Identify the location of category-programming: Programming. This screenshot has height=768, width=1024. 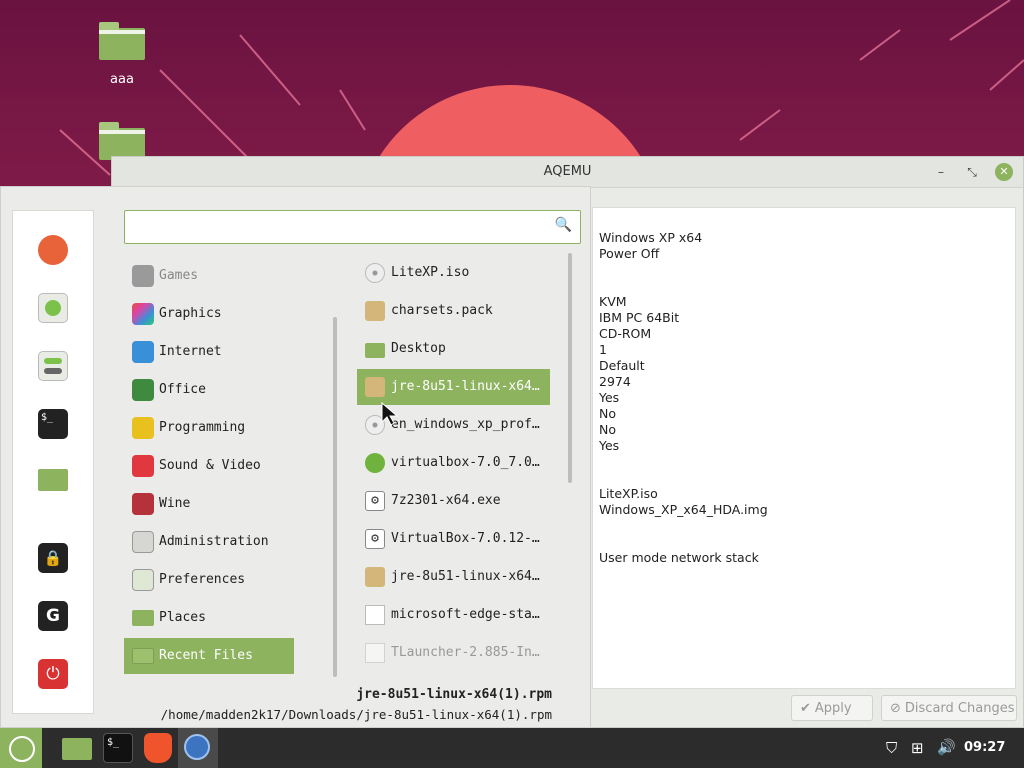
(209, 428).